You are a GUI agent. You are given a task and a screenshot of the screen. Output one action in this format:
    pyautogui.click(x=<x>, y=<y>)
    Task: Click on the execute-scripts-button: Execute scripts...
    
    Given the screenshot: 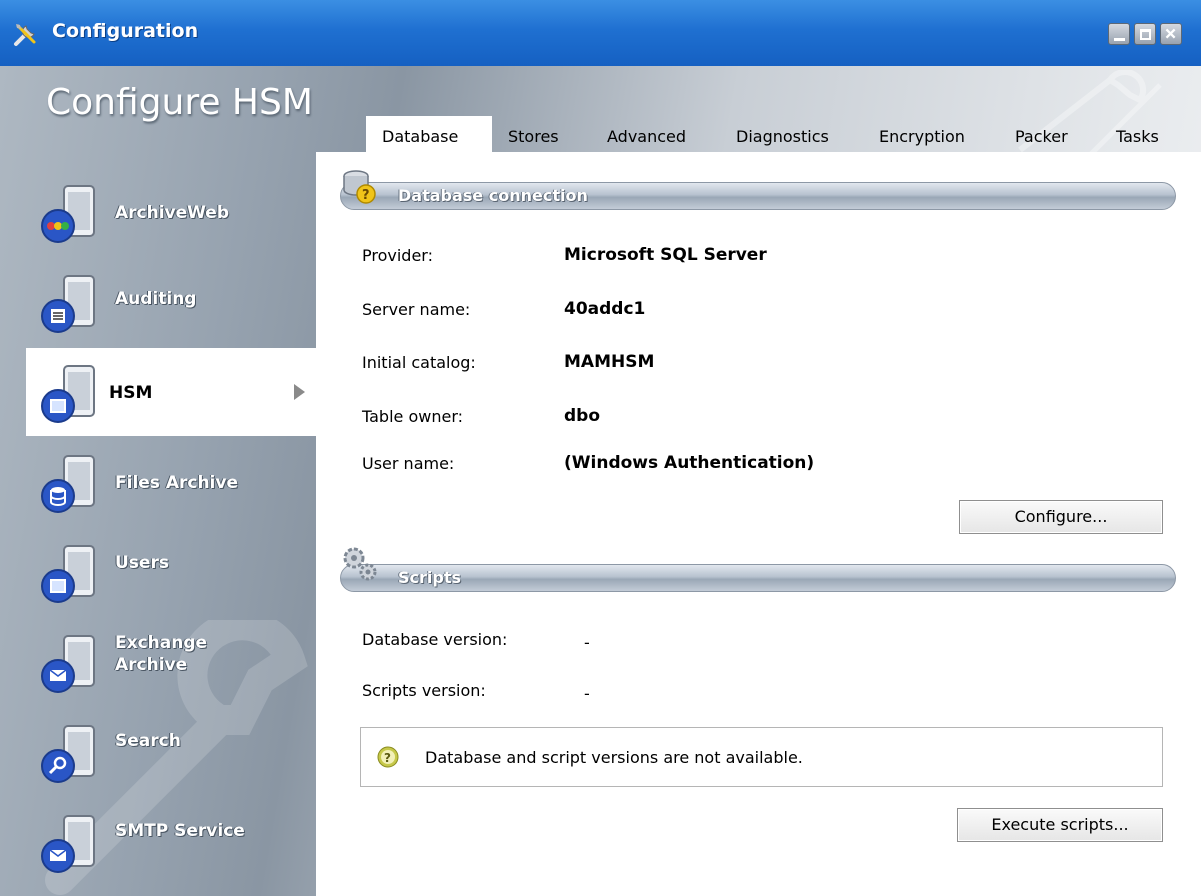 What is the action you would take?
    pyautogui.click(x=1060, y=825)
    